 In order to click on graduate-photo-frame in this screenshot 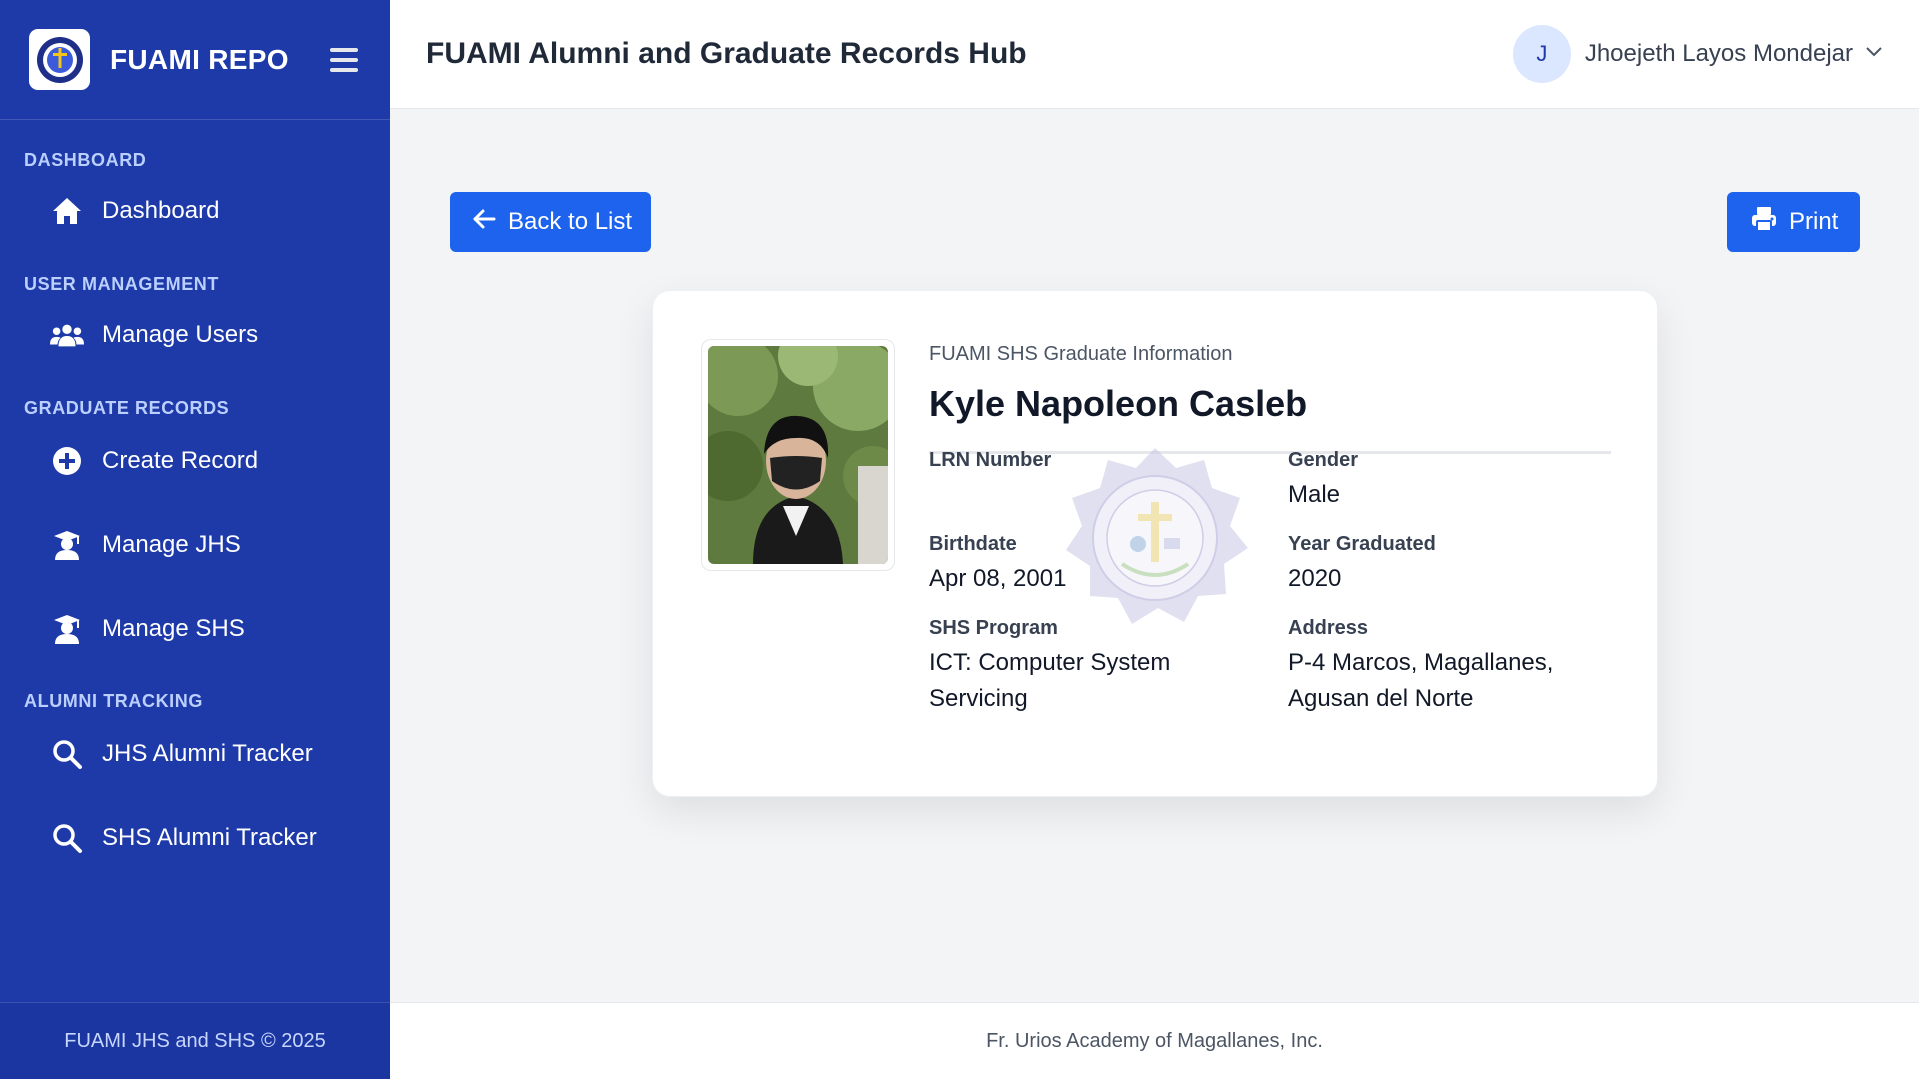, I will do `click(798, 455)`.